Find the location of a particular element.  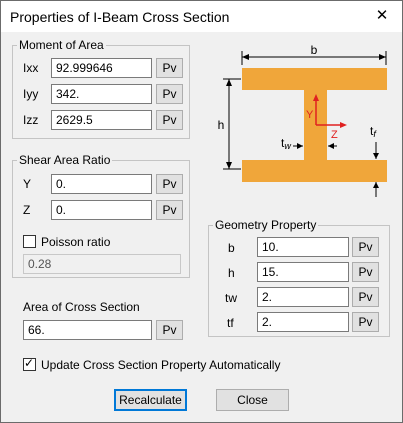

poisson-ratio-label: Poisson ratio is located at coordinates (76, 242).